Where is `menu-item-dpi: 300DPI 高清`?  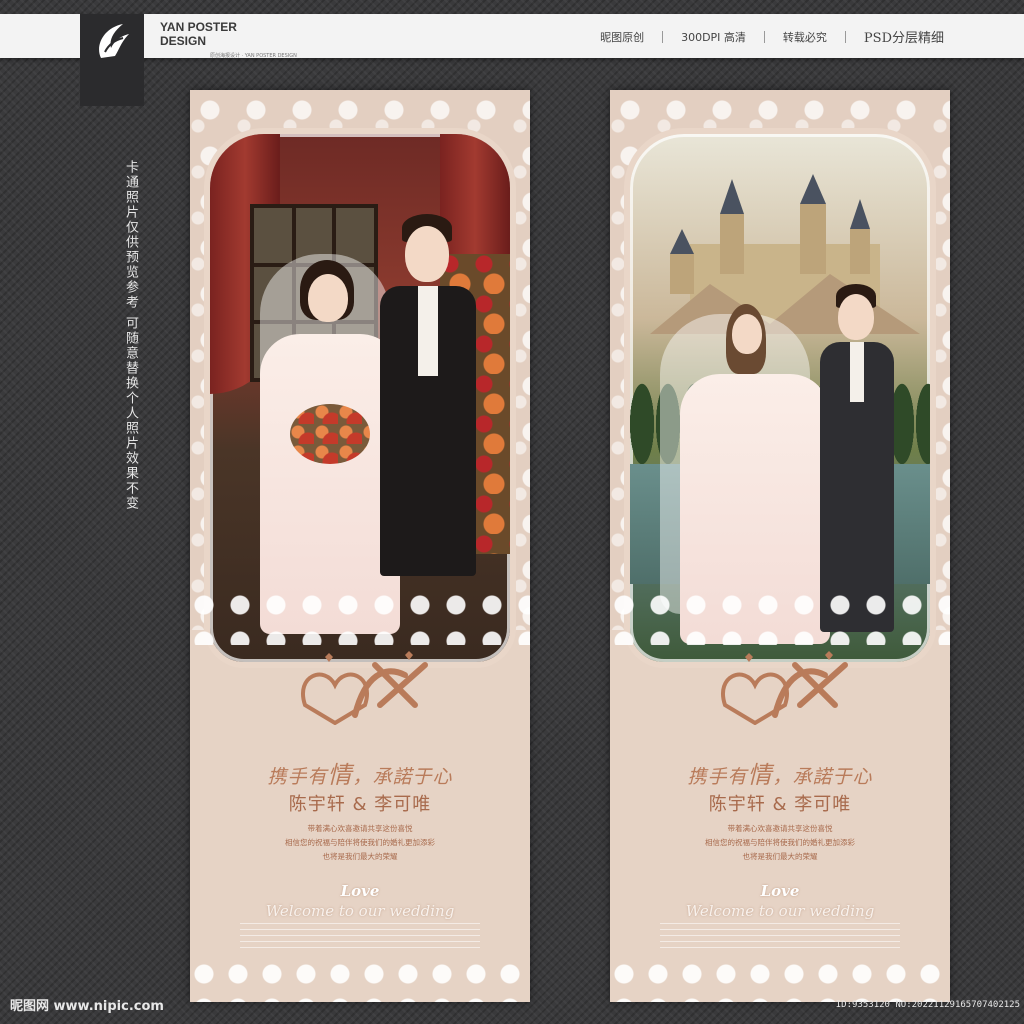
menu-item-dpi: 300DPI 高清 is located at coordinates (713, 37).